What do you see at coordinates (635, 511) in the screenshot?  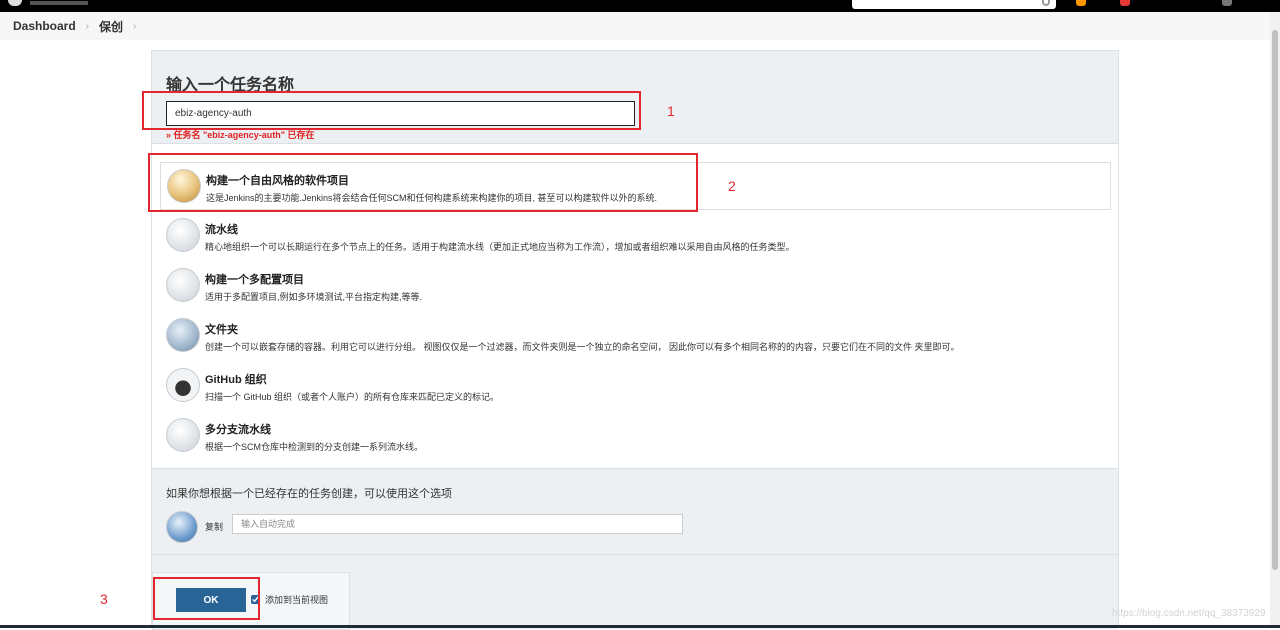 I see `copy-from-section: 如果你想根据一个已经存在的任务创建，可以使用这个选项 复制` at bounding box center [635, 511].